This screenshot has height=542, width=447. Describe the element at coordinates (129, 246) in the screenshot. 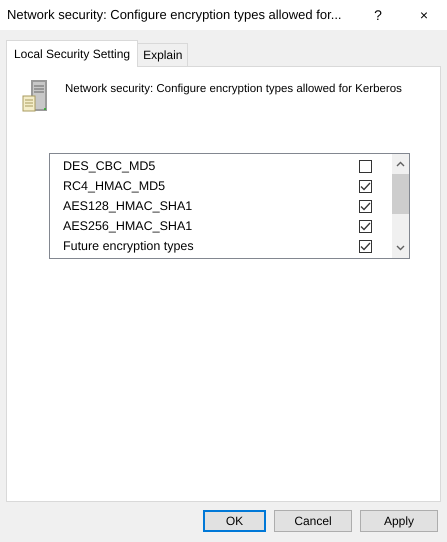

I see `encryption-type-label: Future encryption types` at that location.